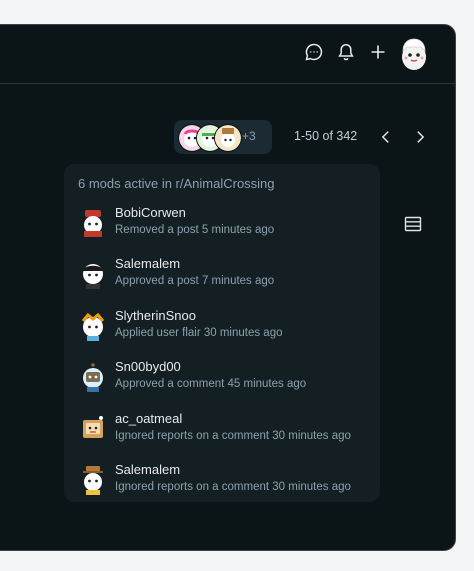 This screenshot has width=474, height=571. I want to click on mod-list-item: Salemalem Approved a post 7 minutes ago, so click(223, 275).